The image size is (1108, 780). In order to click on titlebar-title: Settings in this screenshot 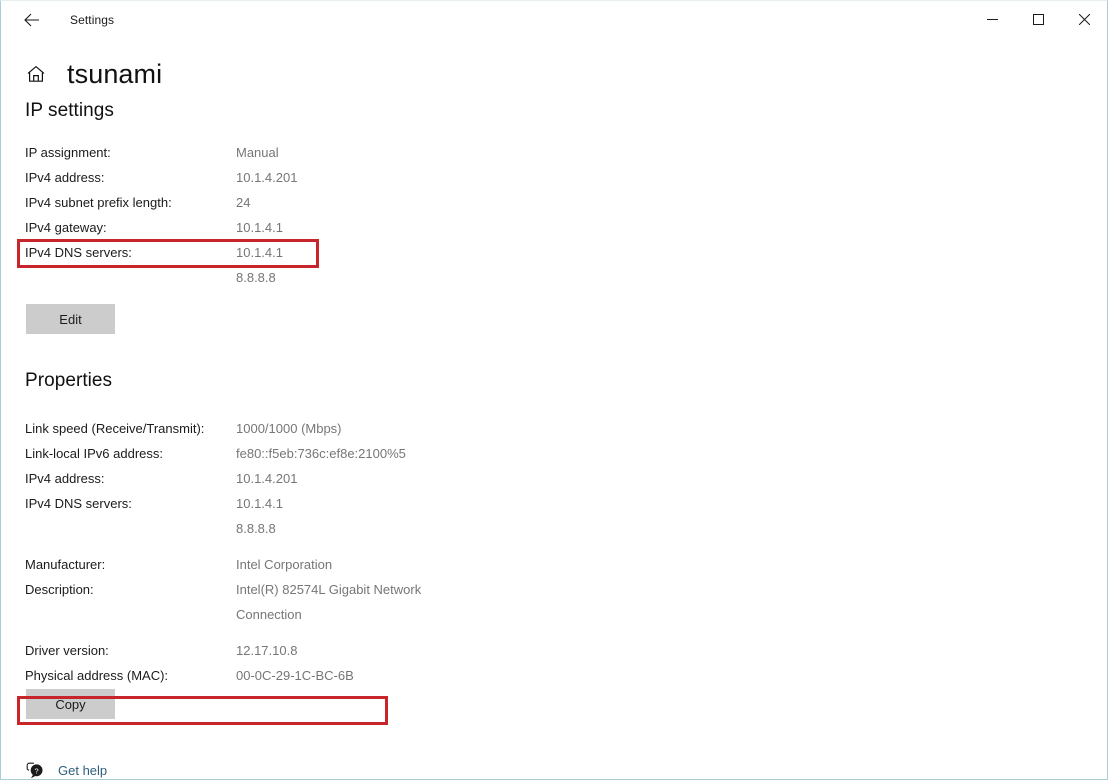, I will do `click(92, 19)`.